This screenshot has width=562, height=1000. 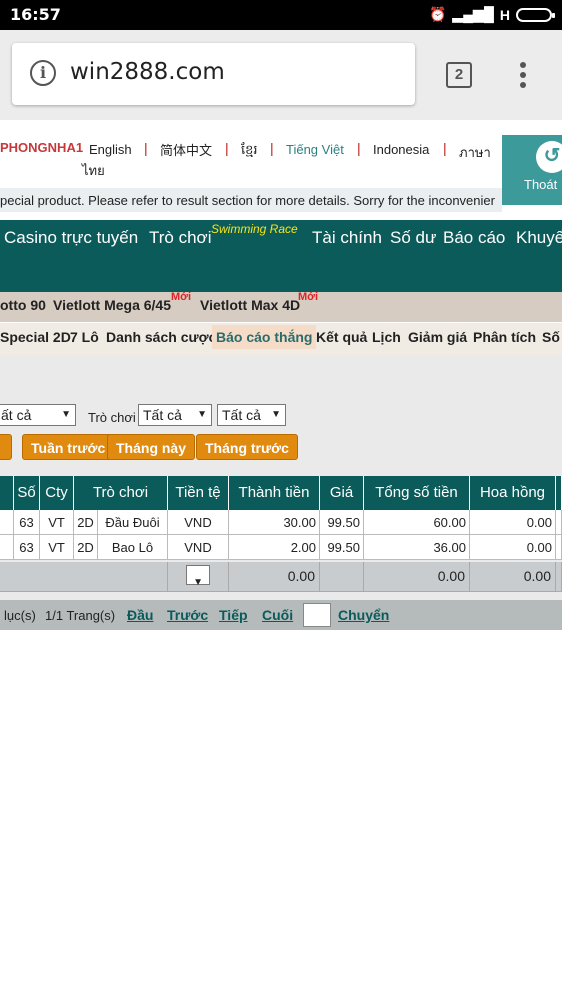 I want to click on signal-icon: ▂▄▆█, so click(x=473, y=14).